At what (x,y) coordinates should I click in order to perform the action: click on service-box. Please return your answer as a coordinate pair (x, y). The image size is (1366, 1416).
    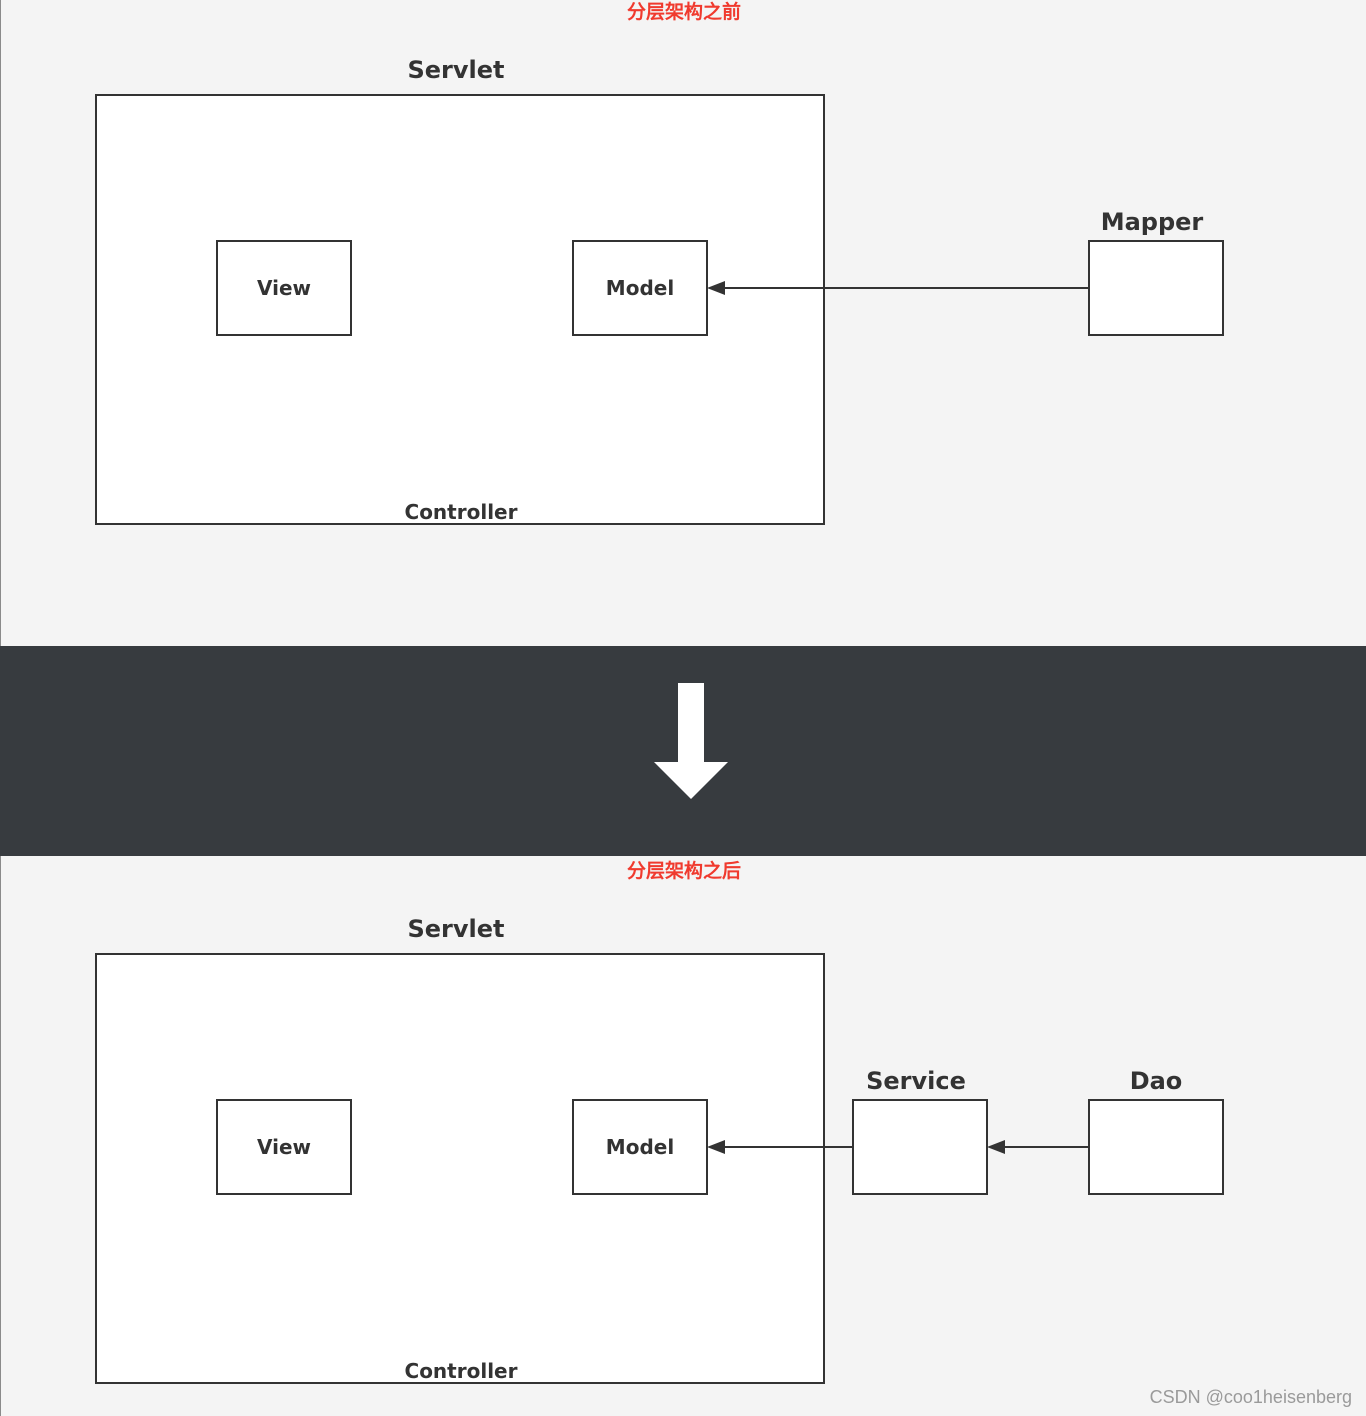
    Looking at the image, I should click on (920, 1147).